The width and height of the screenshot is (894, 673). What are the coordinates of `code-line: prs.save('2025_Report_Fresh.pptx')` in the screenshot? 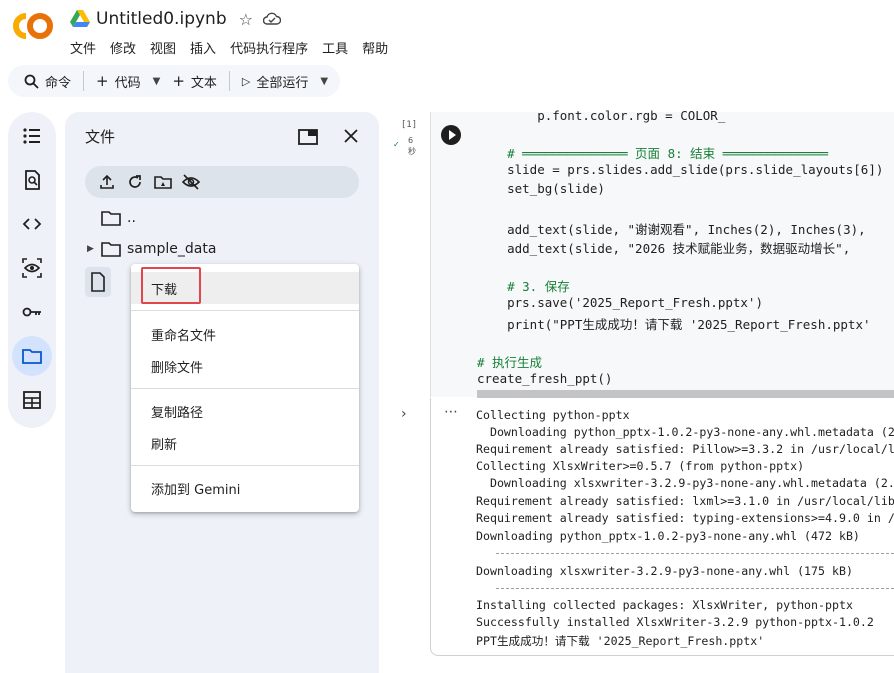 It's located at (620, 302).